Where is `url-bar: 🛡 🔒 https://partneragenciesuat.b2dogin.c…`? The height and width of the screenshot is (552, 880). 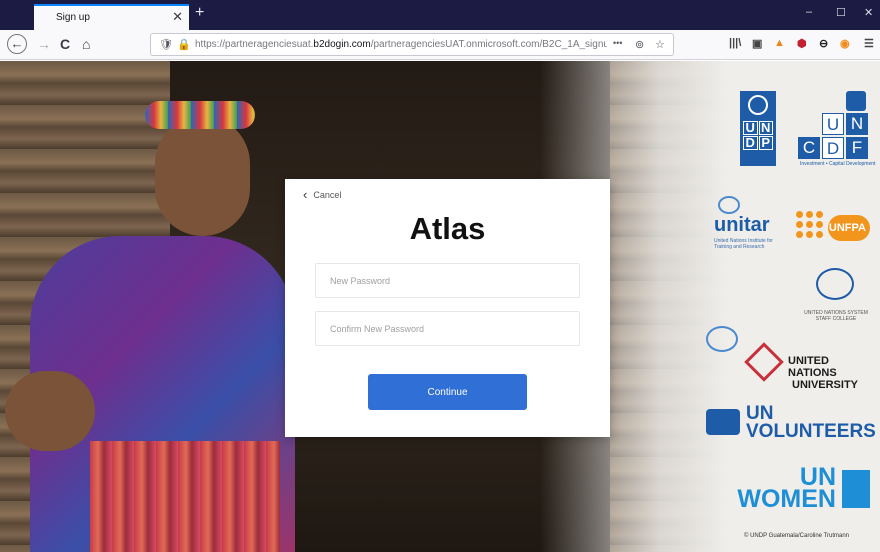 url-bar: 🛡 🔒 https://partneragenciesuat.b2dogin.c… is located at coordinates (412, 44).